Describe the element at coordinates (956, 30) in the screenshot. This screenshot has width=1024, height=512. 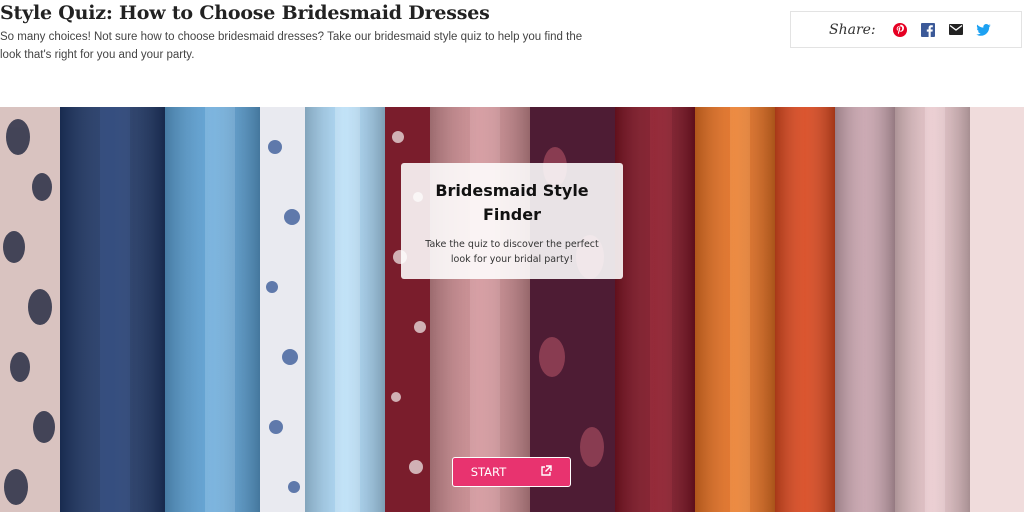
I see `email-icon` at that location.